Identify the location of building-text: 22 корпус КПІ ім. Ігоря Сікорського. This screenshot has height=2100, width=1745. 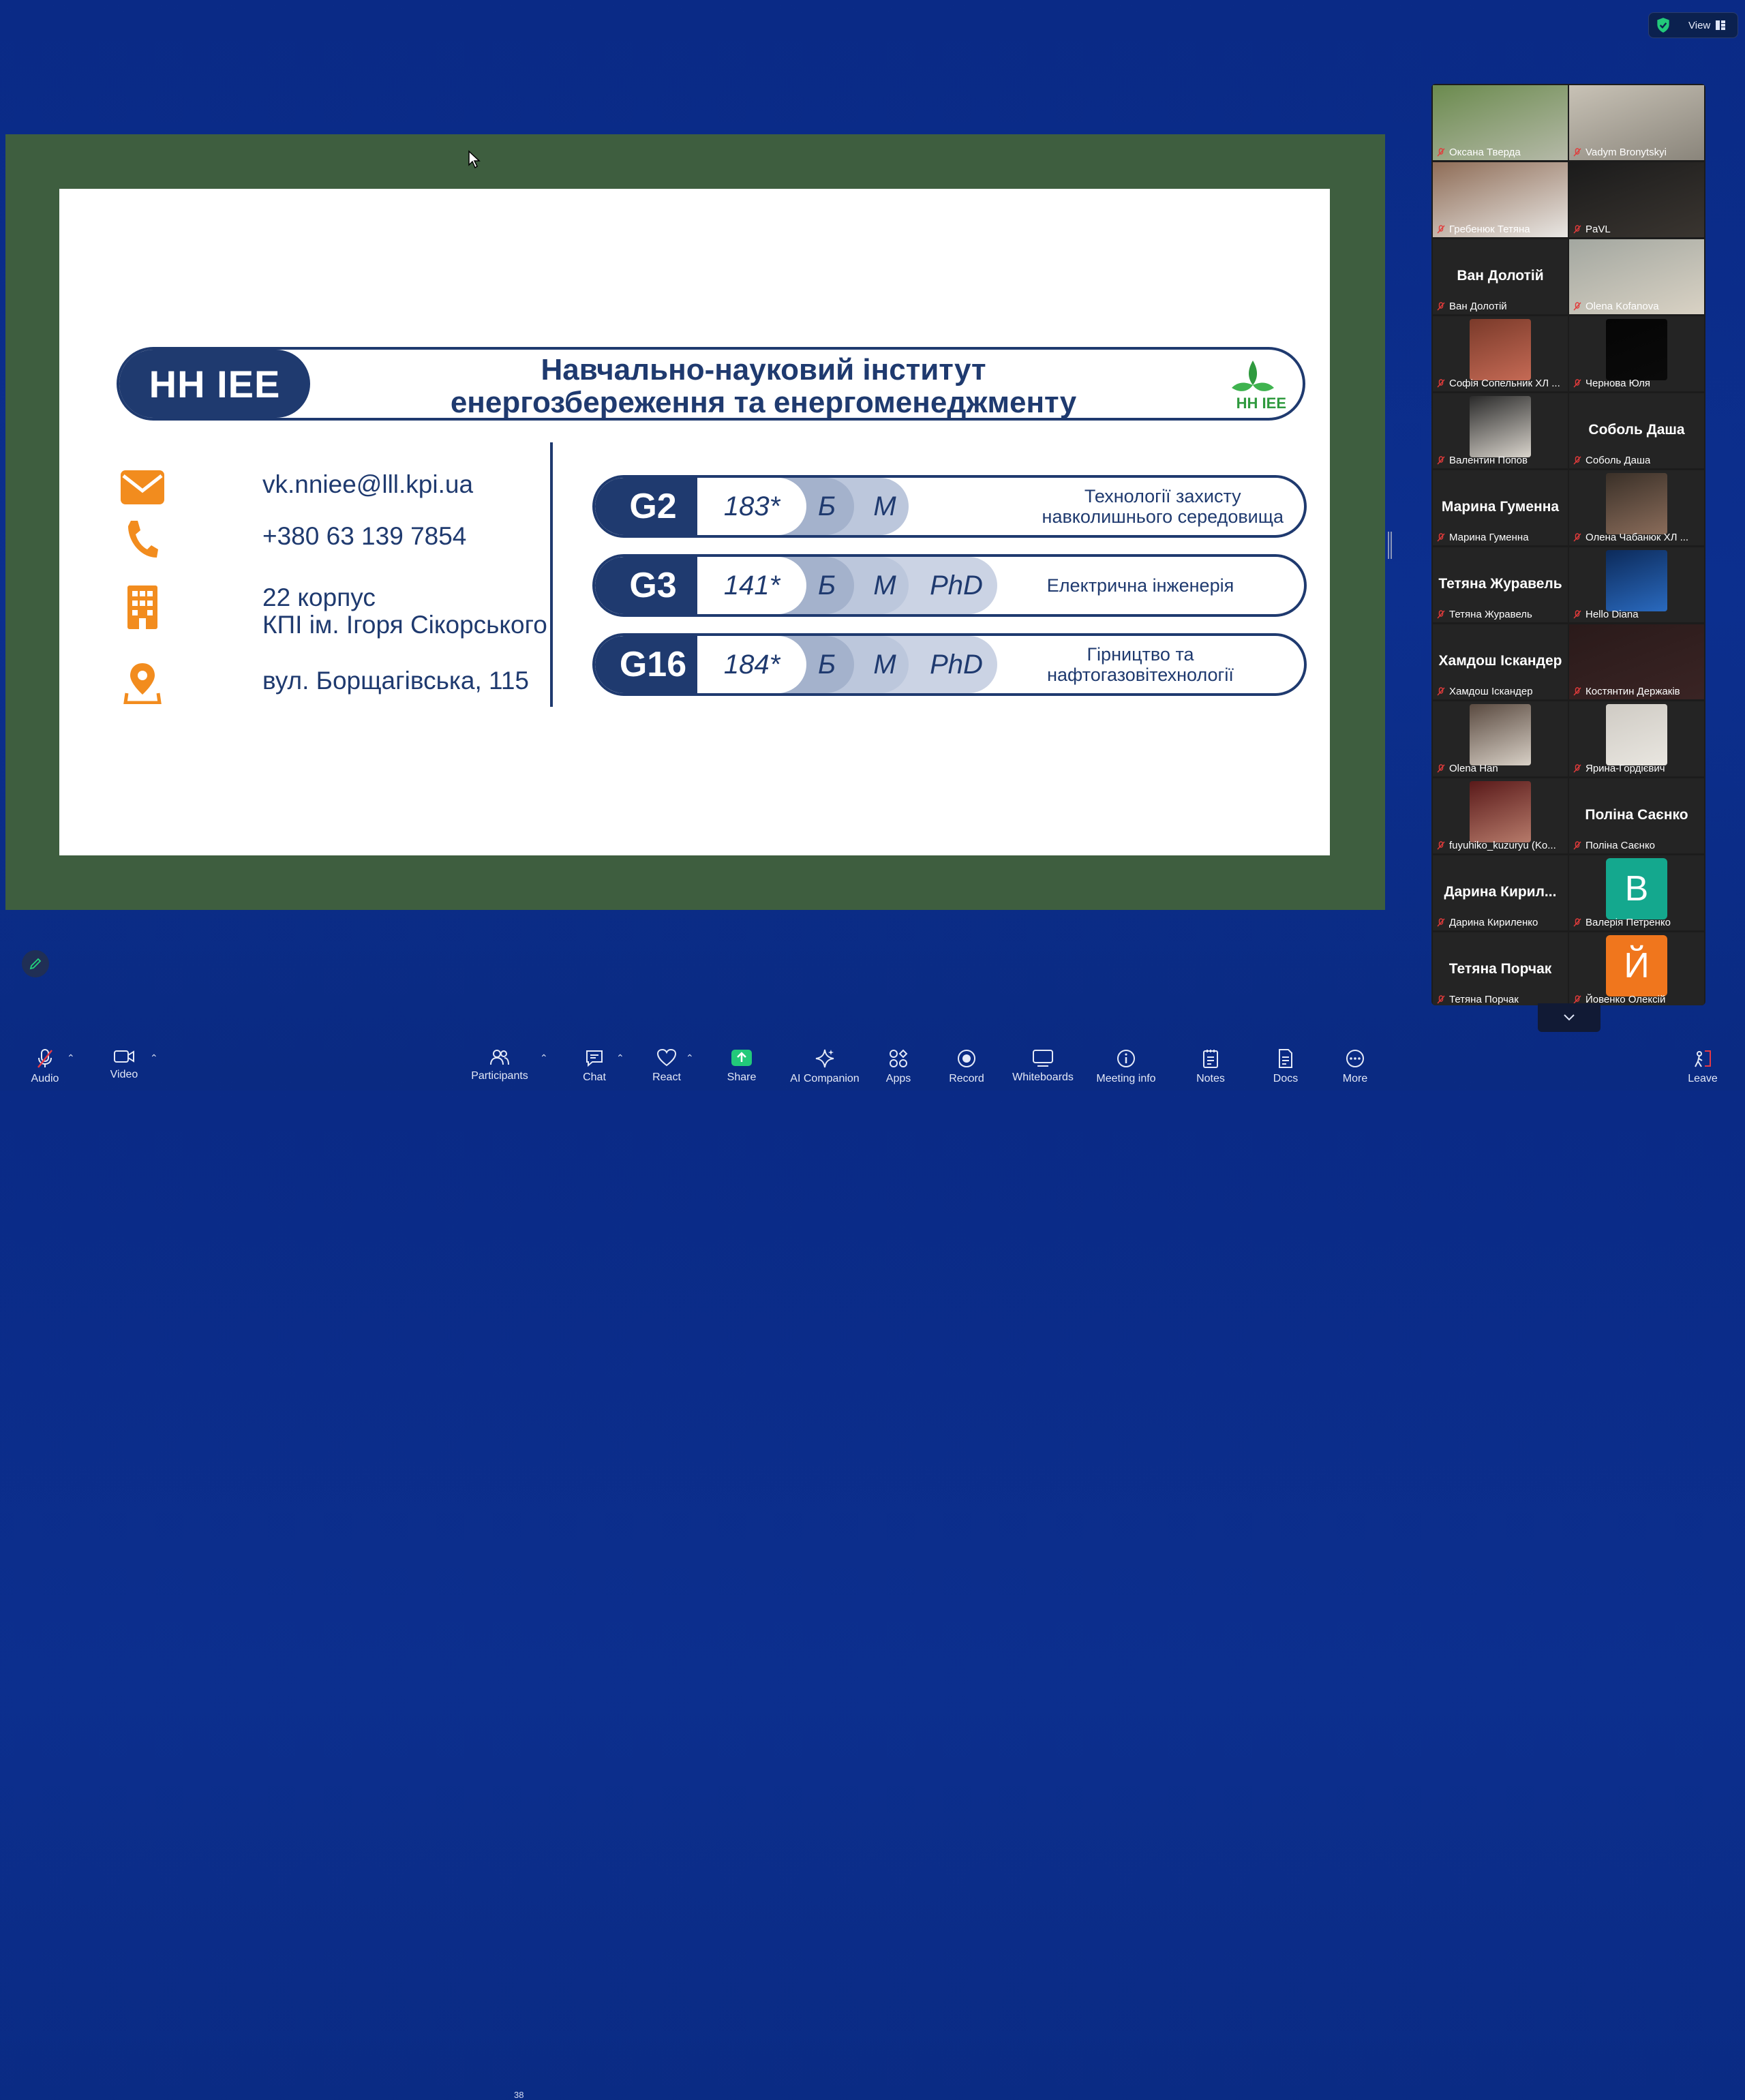
(404, 611).